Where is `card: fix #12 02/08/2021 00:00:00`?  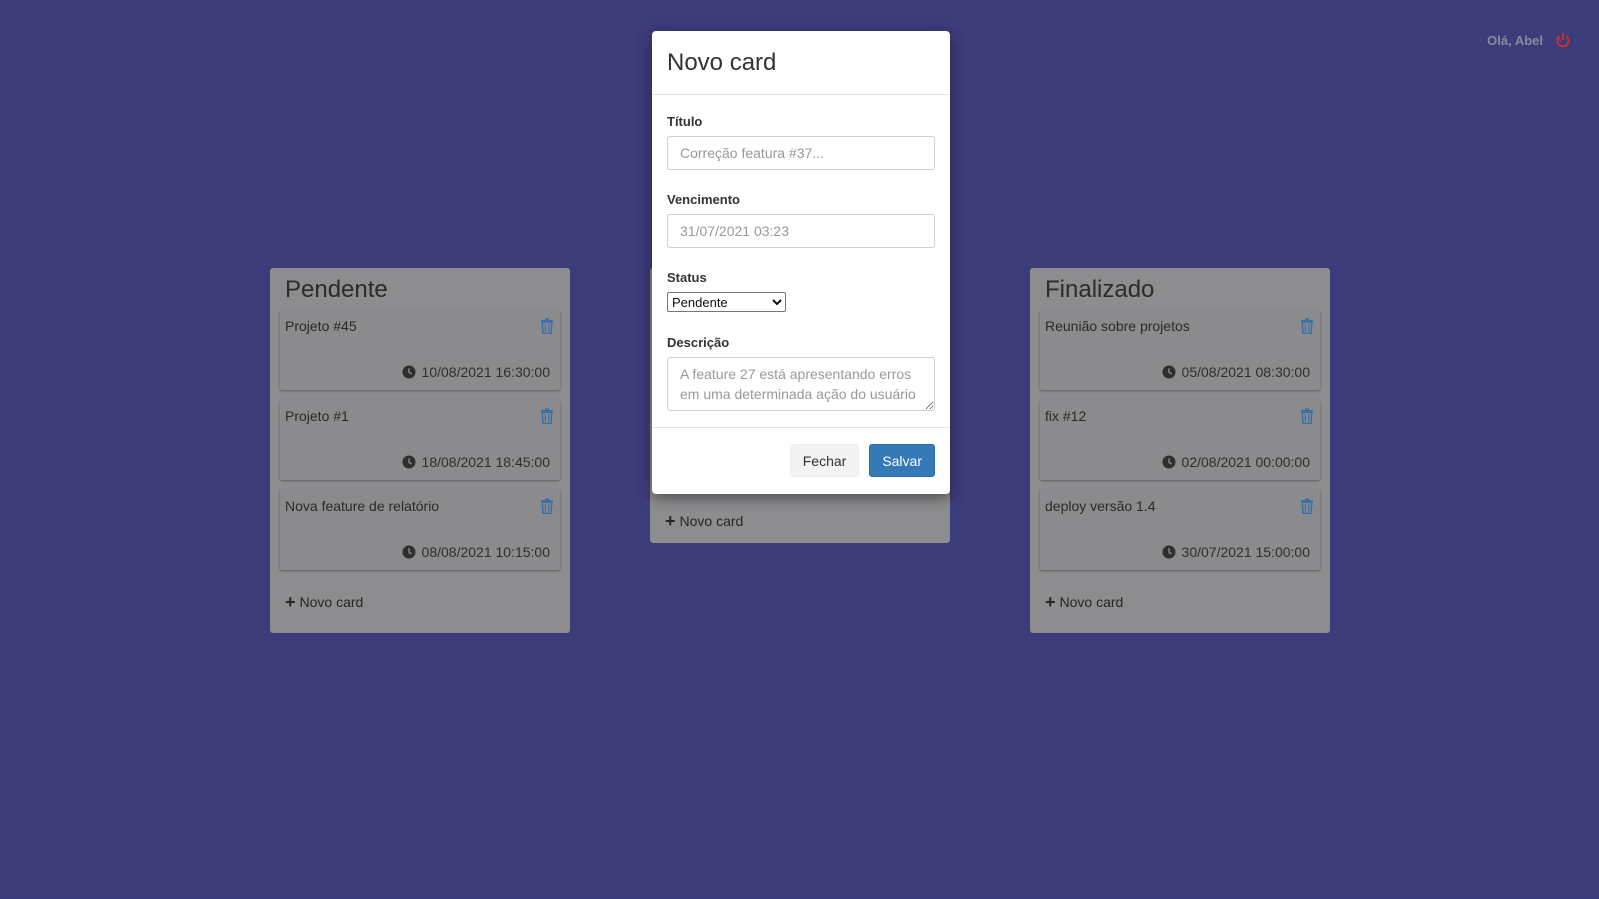
card: fix #12 02/08/2021 00:00:00 is located at coordinates (1180, 440).